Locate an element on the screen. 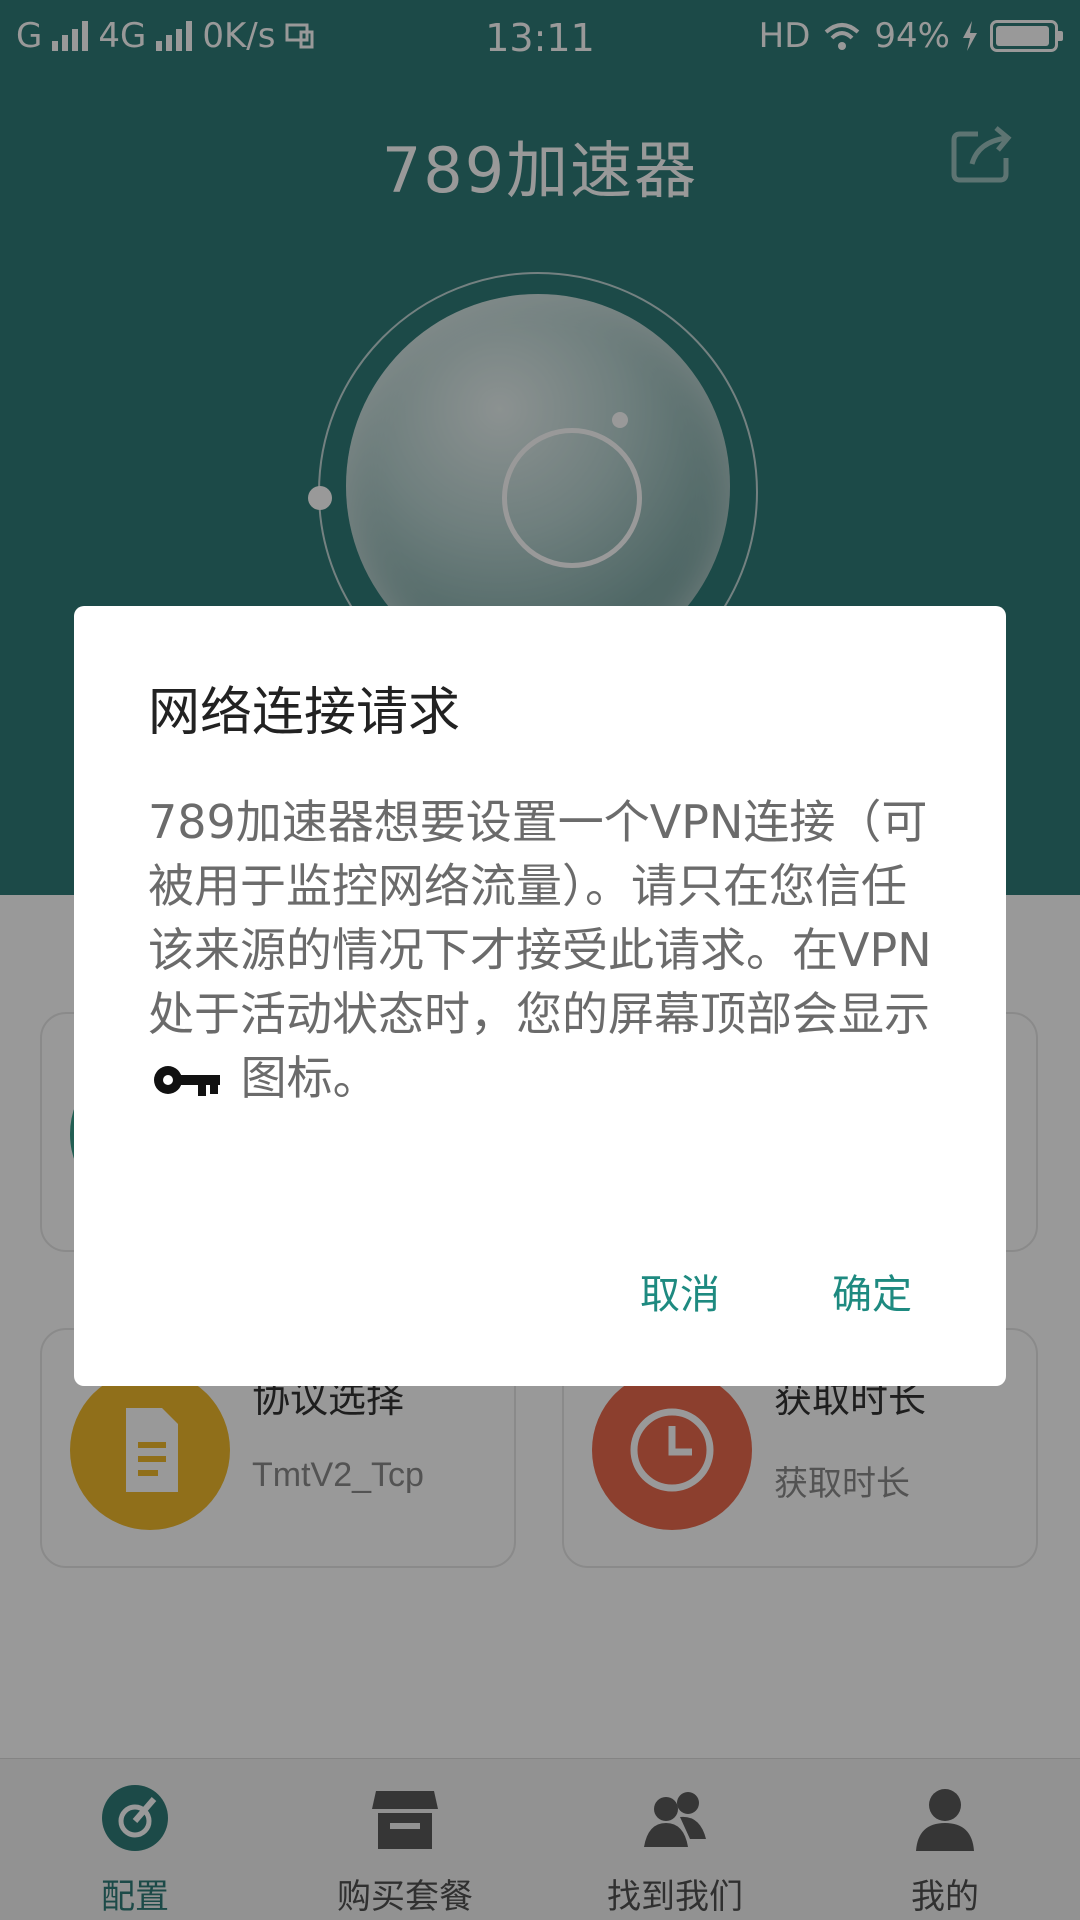 This screenshot has height=1920, width=1080. dialog-message-tail: 图标。 is located at coordinates (309, 1078).